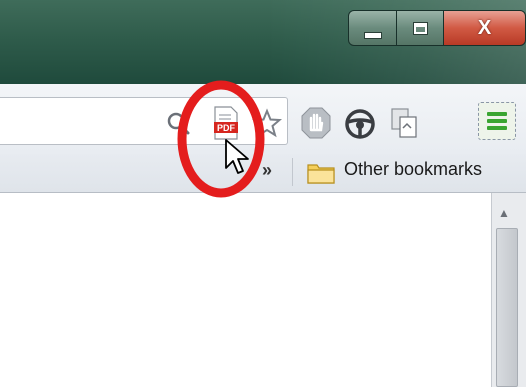  Describe the element at coordinates (267, 123) in the screenshot. I see `star-icon` at that location.